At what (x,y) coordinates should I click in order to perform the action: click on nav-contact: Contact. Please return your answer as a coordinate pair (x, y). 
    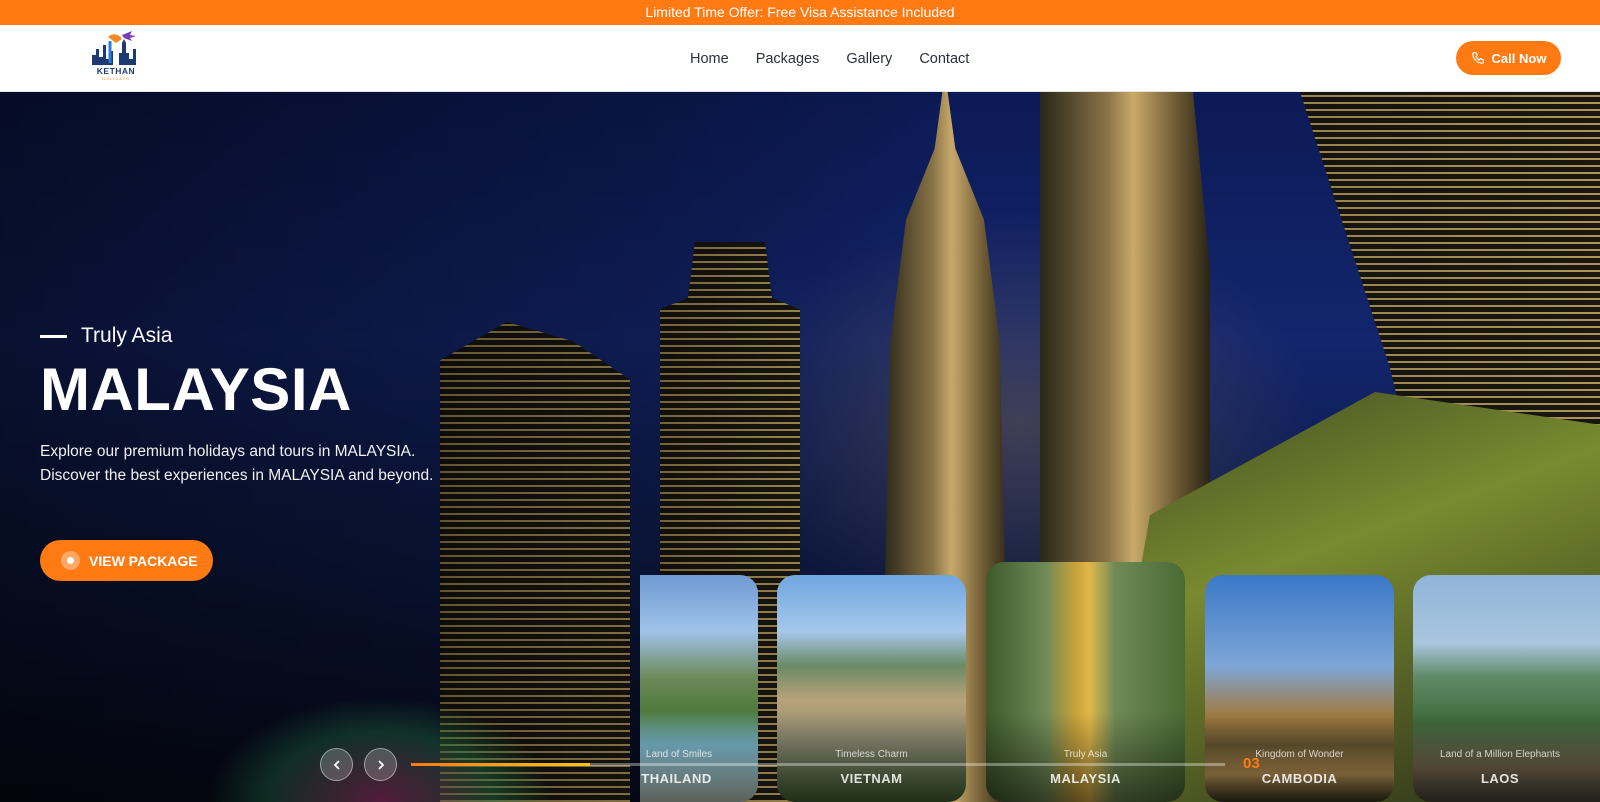
    Looking at the image, I should click on (944, 59).